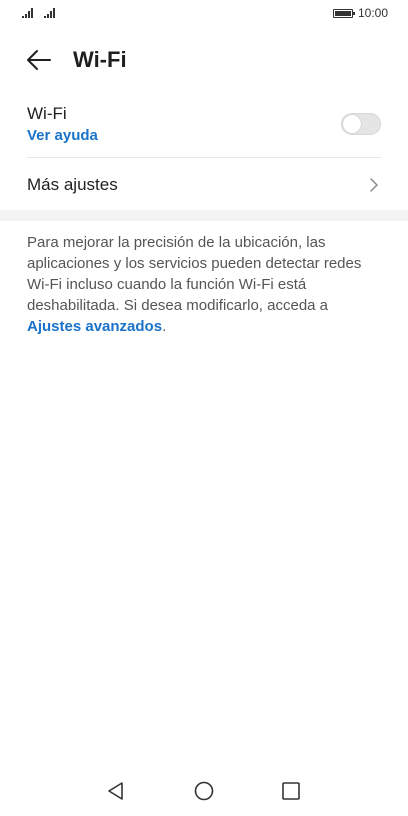 The width and height of the screenshot is (408, 816). I want to click on advanced-settings-link: Ajustes avanzados, so click(94, 326).